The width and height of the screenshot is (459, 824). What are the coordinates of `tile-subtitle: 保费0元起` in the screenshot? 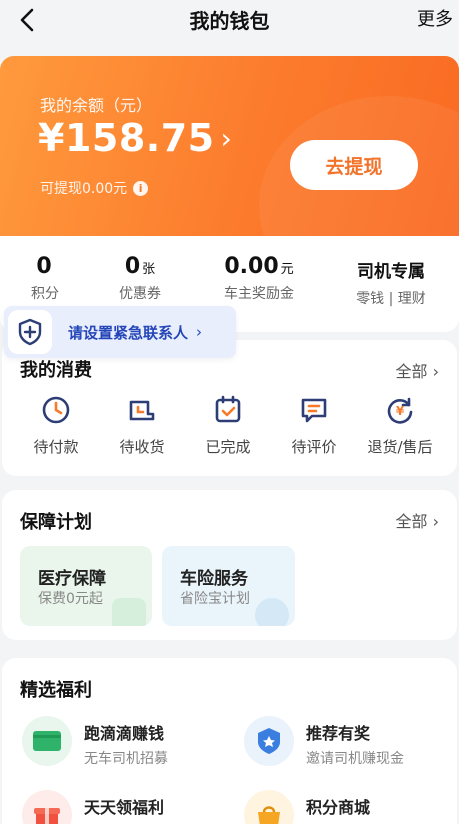 It's located at (70, 599).